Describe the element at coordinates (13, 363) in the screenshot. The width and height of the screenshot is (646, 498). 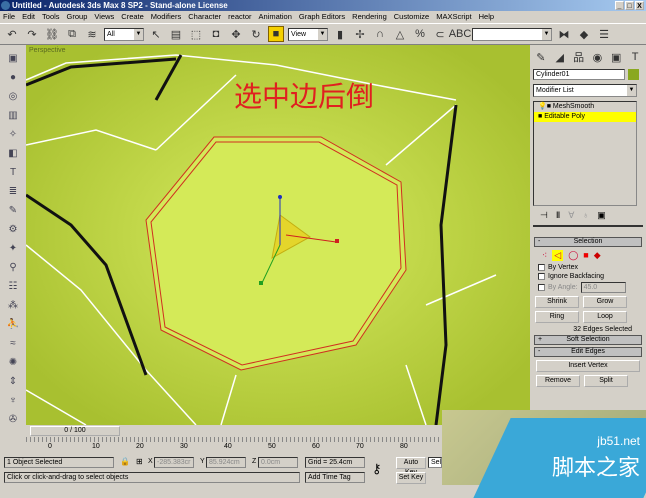
I see `reactor-icon: ✺` at that location.